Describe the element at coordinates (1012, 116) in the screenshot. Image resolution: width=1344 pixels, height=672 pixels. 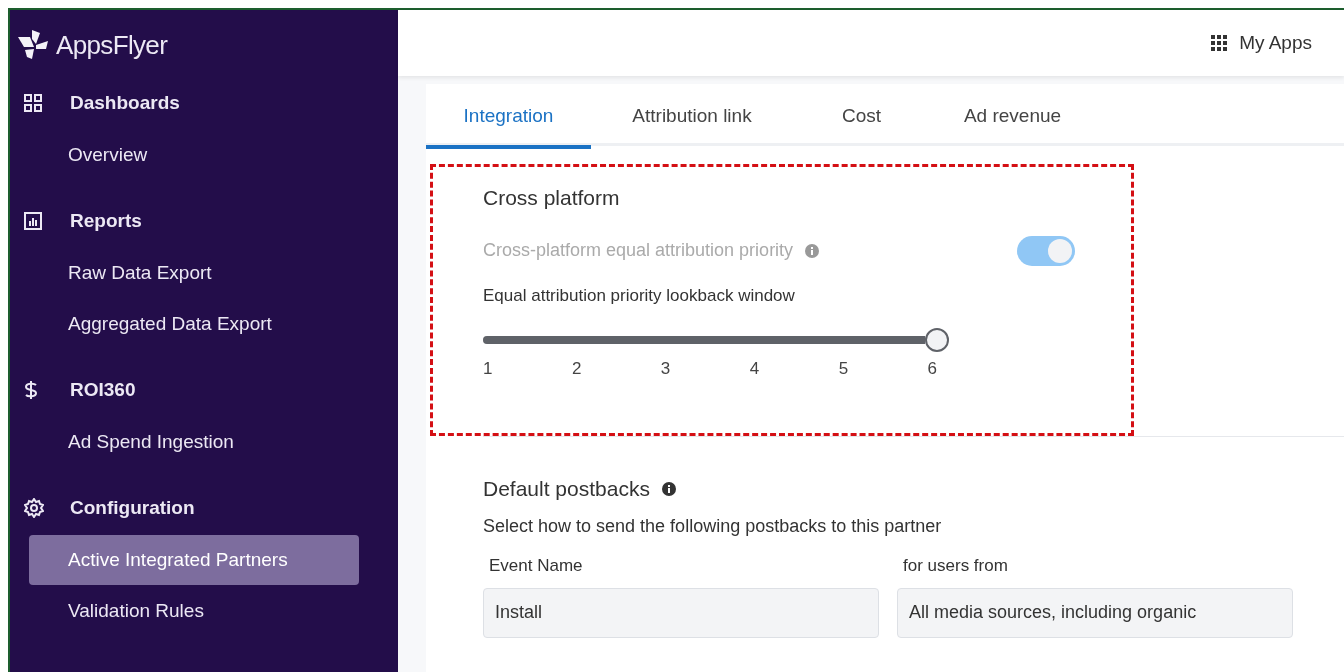
I see `tab: Ad revenue` at that location.